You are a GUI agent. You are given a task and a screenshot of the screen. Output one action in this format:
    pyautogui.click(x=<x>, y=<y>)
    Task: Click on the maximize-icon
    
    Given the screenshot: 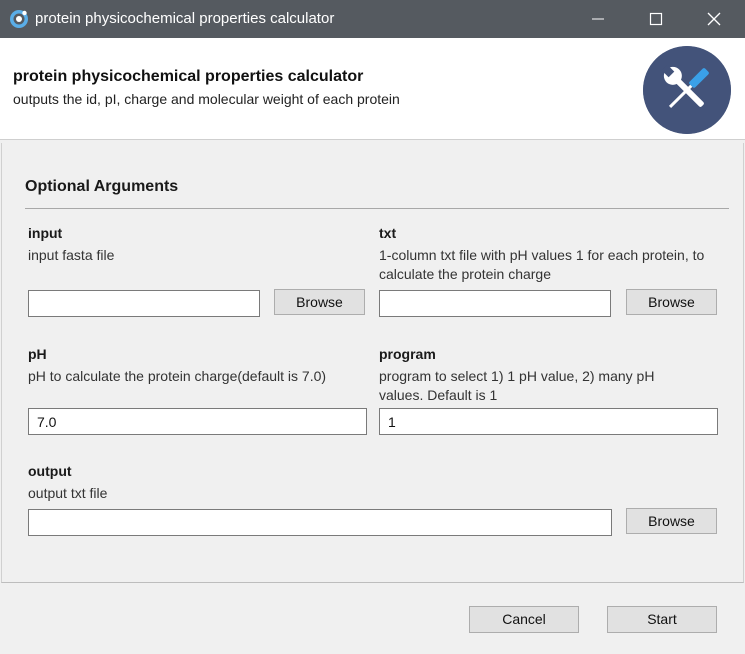 What is the action you would take?
    pyautogui.click(x=656, y=19)
    